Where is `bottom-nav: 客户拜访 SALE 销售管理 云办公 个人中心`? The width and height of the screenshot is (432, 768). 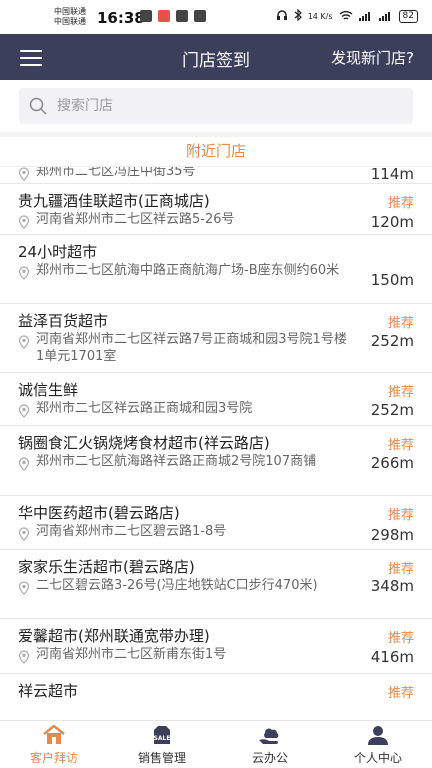
bottom-nav: 客户拜访 SALE 销售管理 云办公 个人中心 is located at coordinates (216, 744).